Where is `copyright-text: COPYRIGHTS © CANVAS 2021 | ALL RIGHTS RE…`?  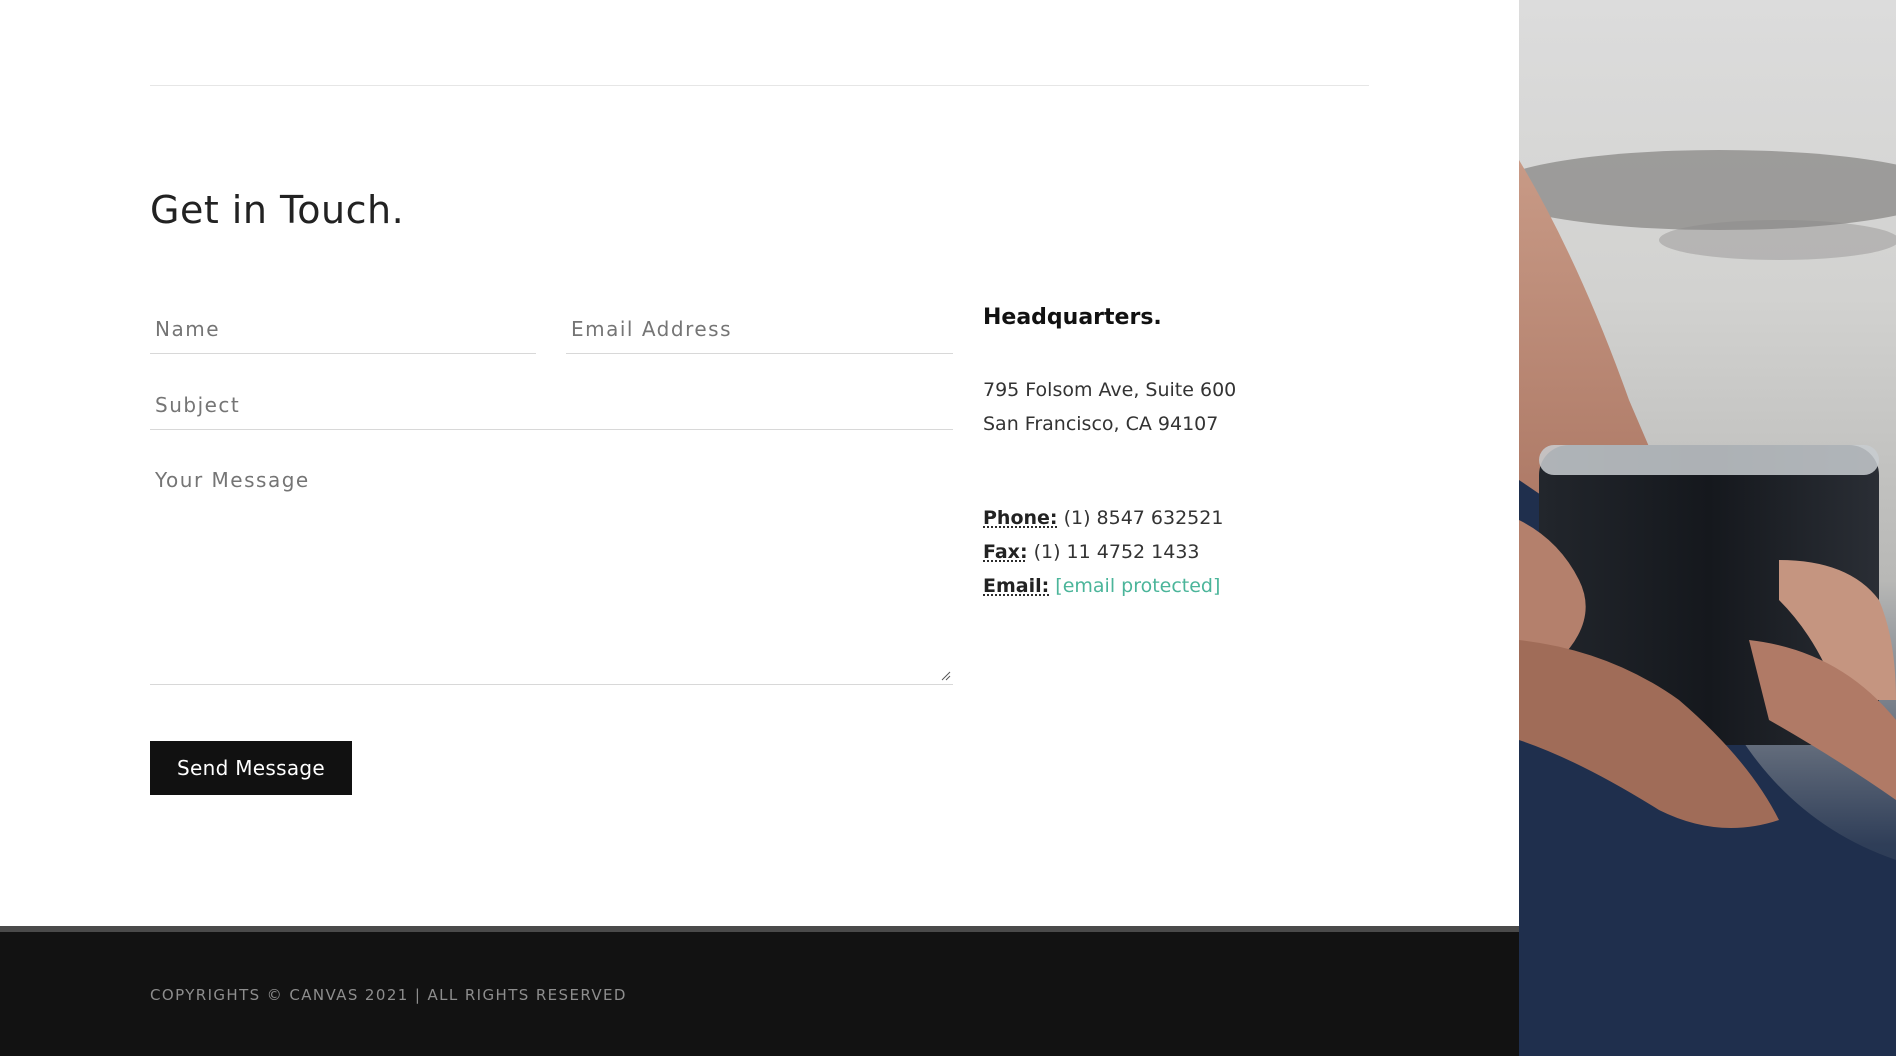
copyright-text: COPYRIGHTS © CANVAS 2021 | ALL RIGHTS RE… is located at coordinates (388, 995).